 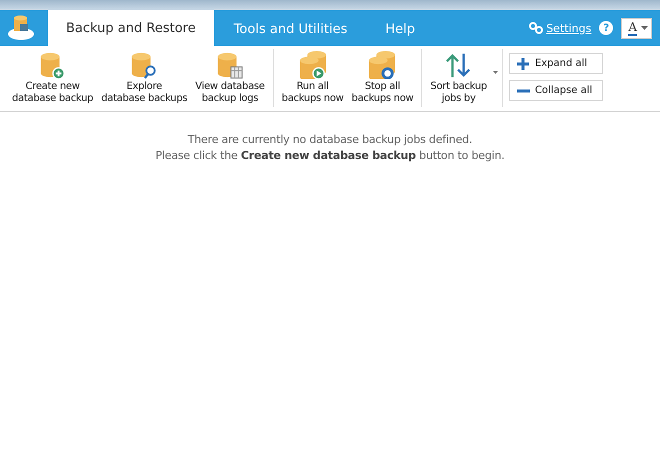 I want to click on ribbon-button: Stop all backups now, so click(x=383, y=78).